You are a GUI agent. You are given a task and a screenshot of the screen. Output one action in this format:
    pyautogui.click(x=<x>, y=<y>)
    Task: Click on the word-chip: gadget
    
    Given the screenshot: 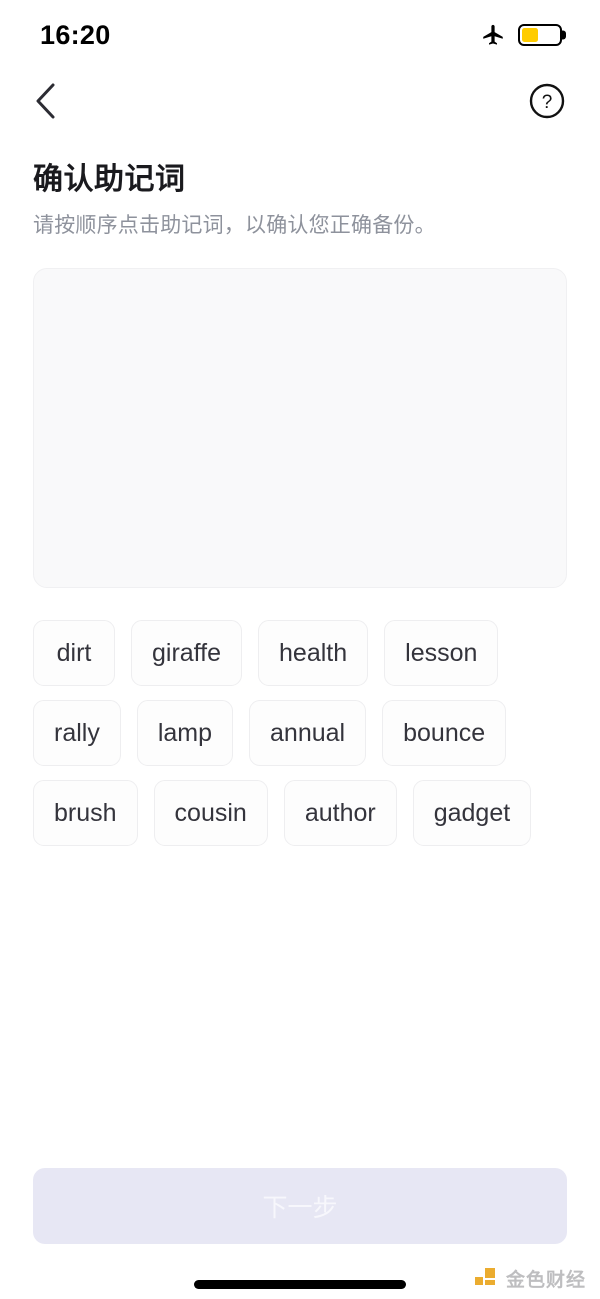 What is the action you would take?
    pyautogui.click(x=472, y=813)
    